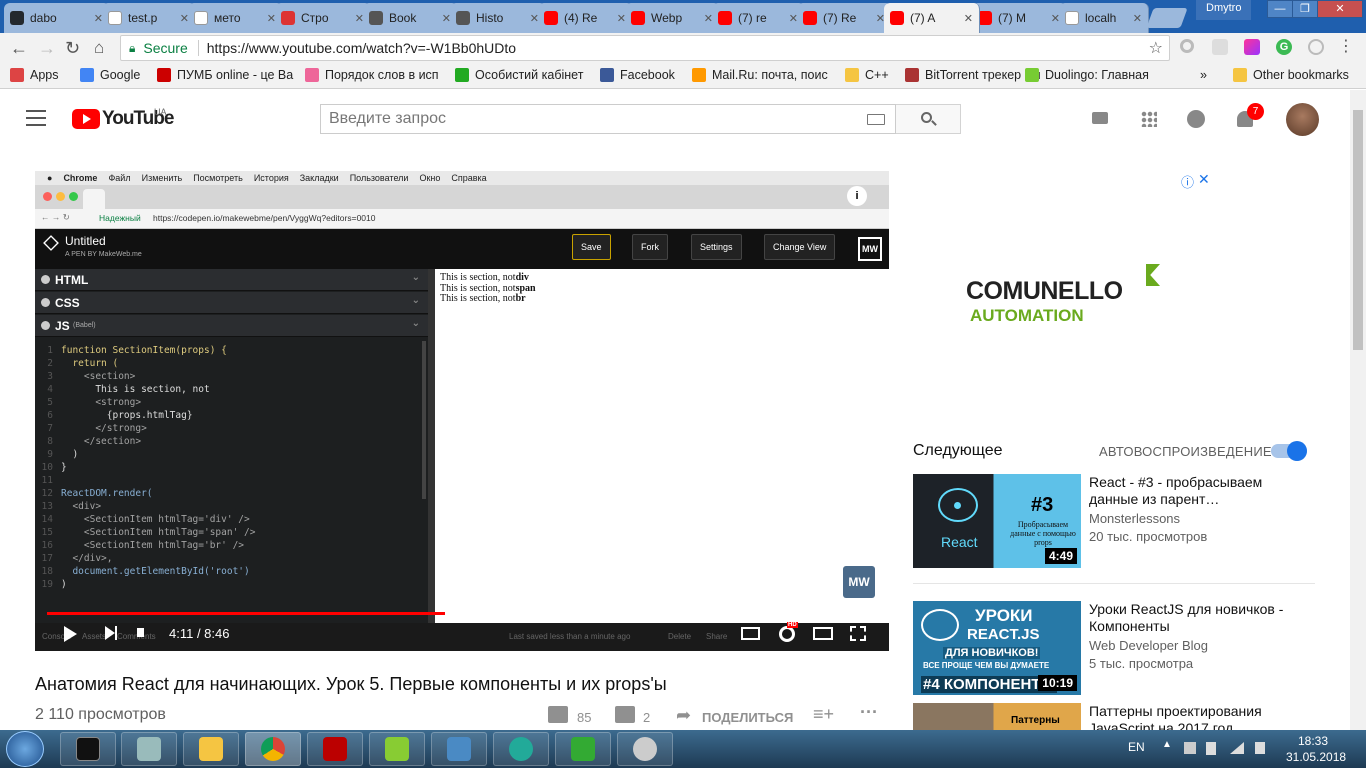  Describe the element at coordinates (1358, 410) in the screenshot. I see `page-scrollbar` at that location.